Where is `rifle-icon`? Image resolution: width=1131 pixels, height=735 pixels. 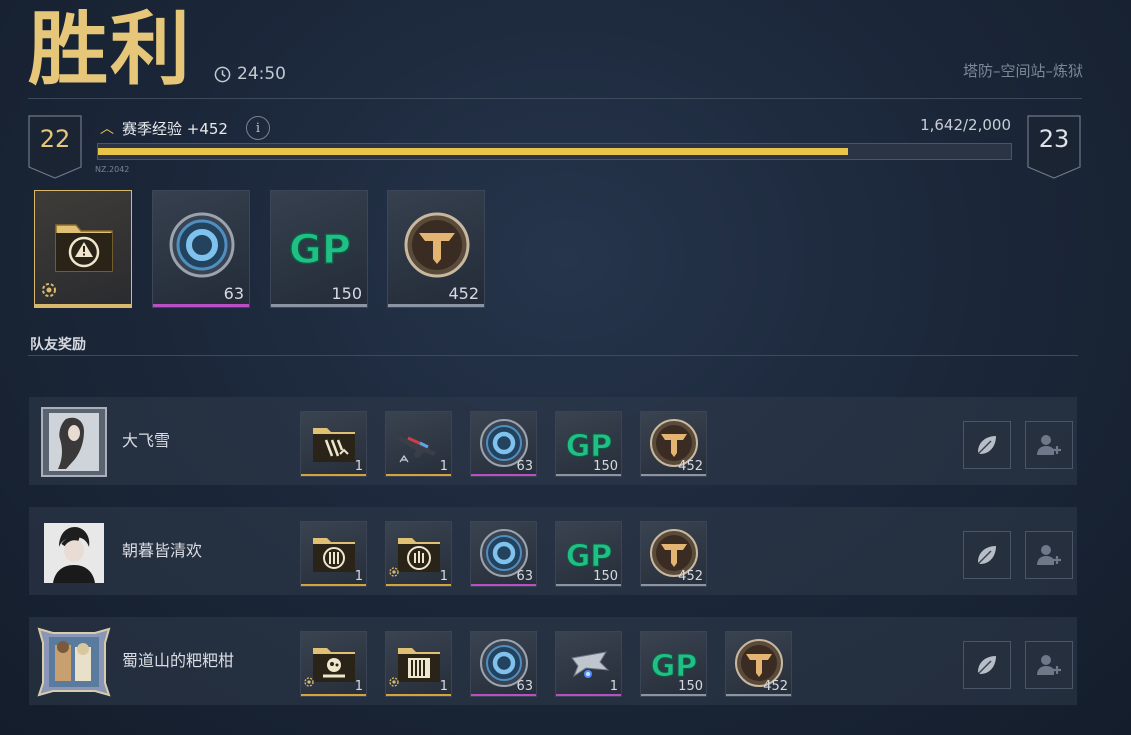 rifle-icon is located at coordinates (417, 449).